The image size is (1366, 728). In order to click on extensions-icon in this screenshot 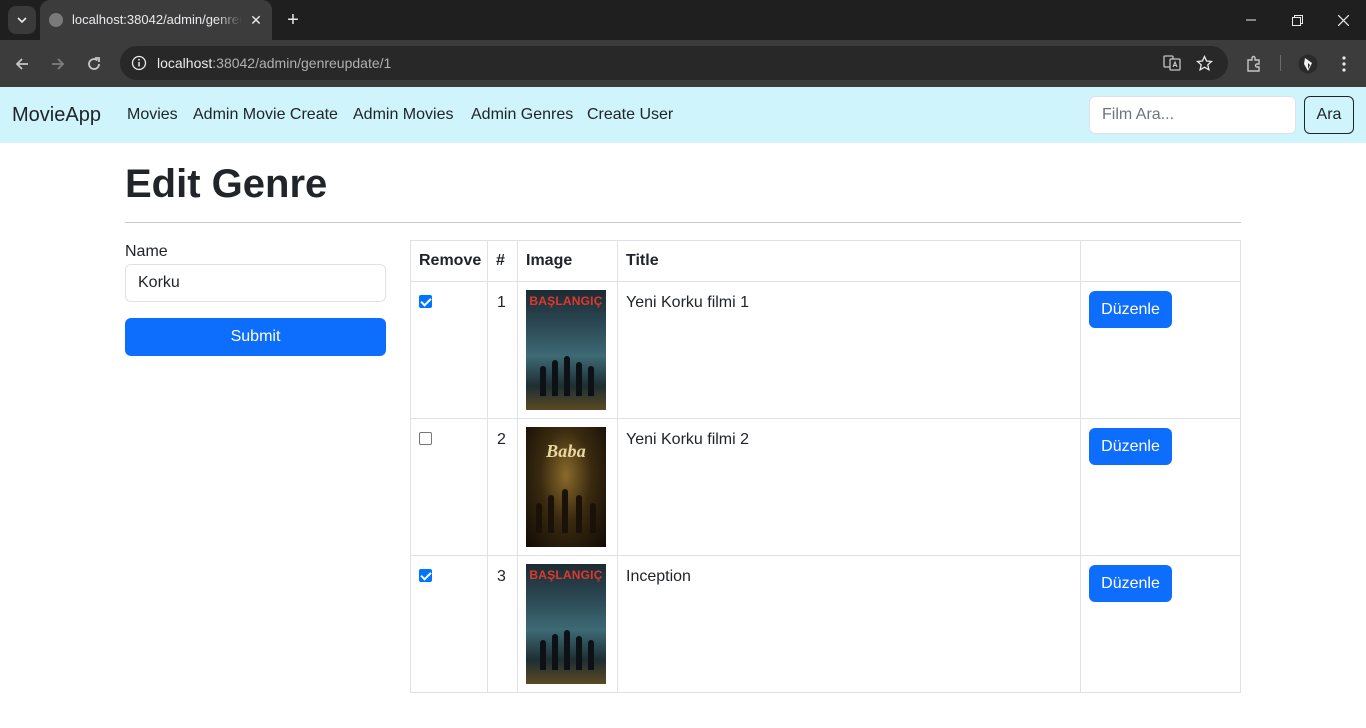, I will do `click(1254, 64)`.